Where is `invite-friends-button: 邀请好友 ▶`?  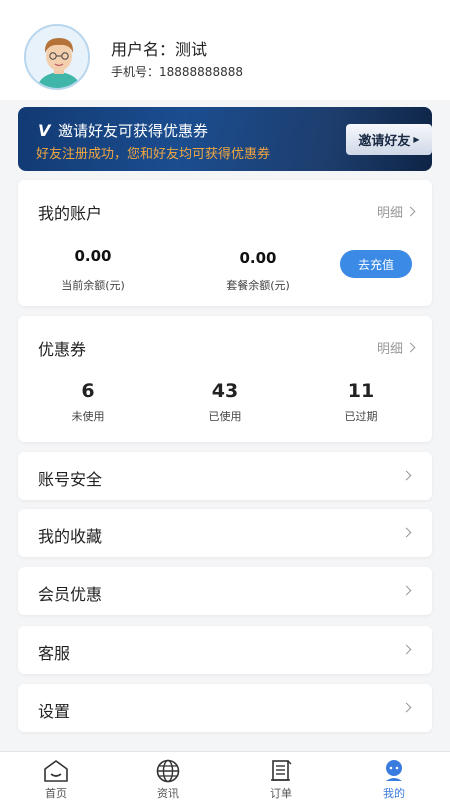 invite-friends-button: 邀请好友 ▶ is located at coordinates (389, 139).